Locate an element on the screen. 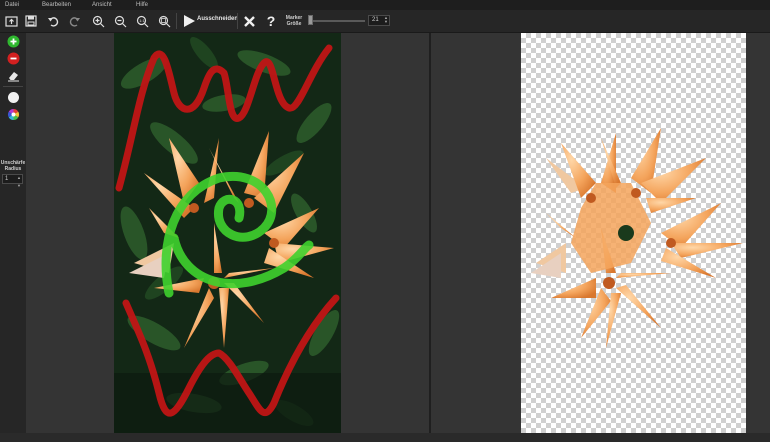  blur-radius-spinbox: 1 ▲ ▼ is located at coordinates (12, 181).